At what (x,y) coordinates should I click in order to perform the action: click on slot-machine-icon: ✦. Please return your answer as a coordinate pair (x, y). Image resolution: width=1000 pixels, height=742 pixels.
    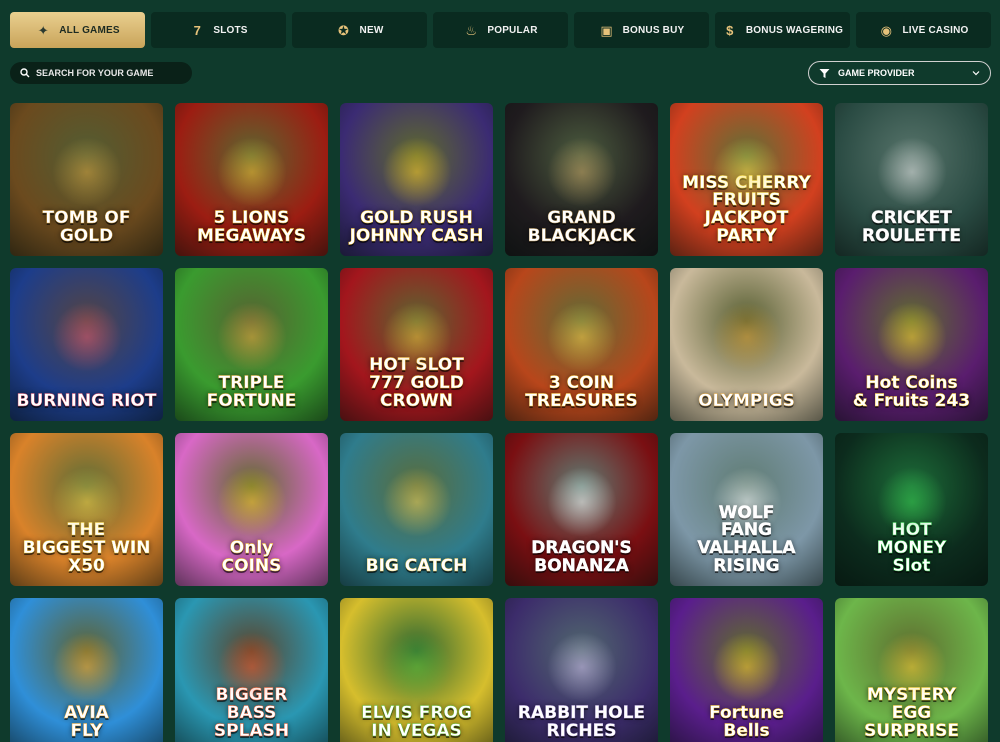
    Looking at the image, I should click on (43, 30).